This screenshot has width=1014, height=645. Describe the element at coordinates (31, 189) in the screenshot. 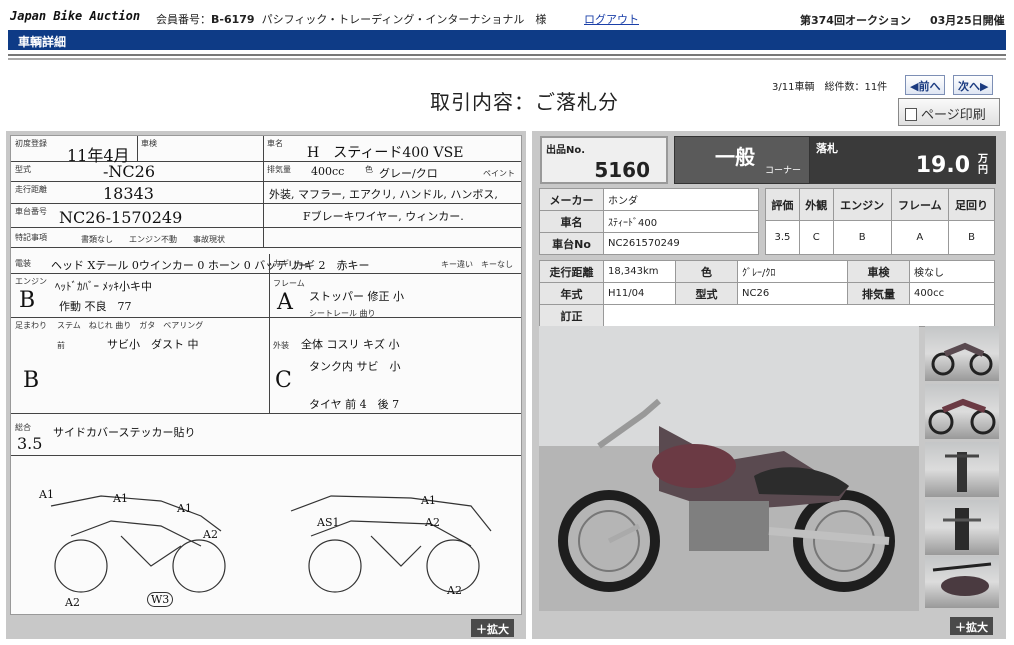

I see `sheet-label: 走行距離` at that location.